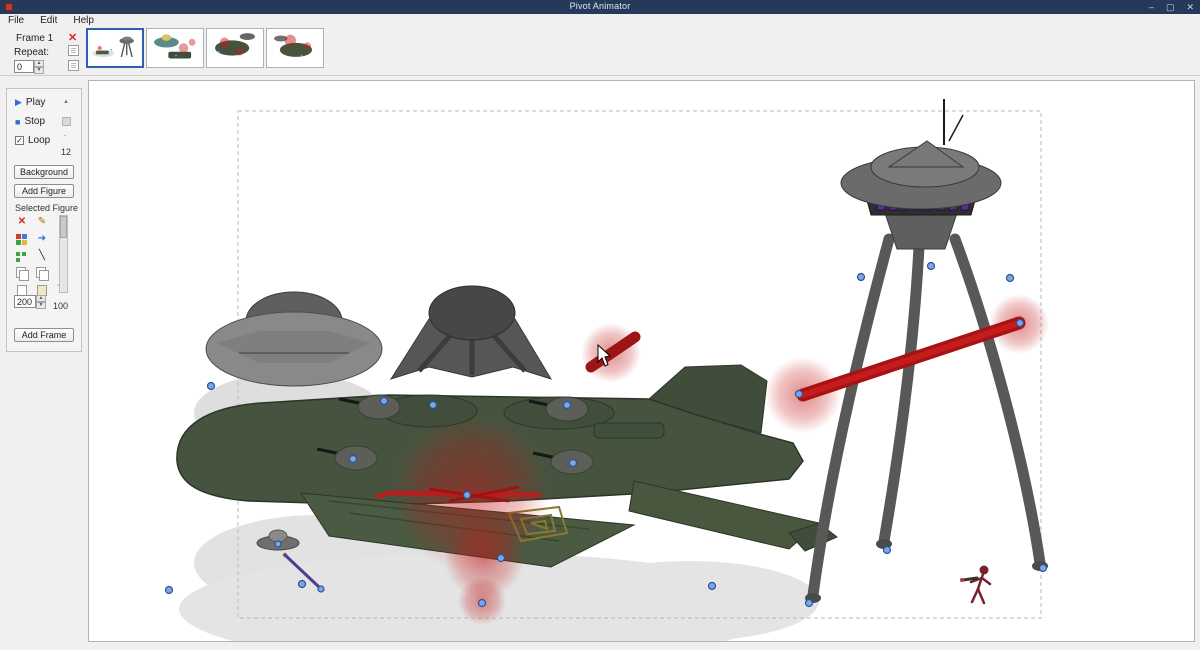 The image size is (1200, 650). What do you see at coordinates (976, 585) in the screenshot?
I see `stick-figure` at bounding box center [976, 585].